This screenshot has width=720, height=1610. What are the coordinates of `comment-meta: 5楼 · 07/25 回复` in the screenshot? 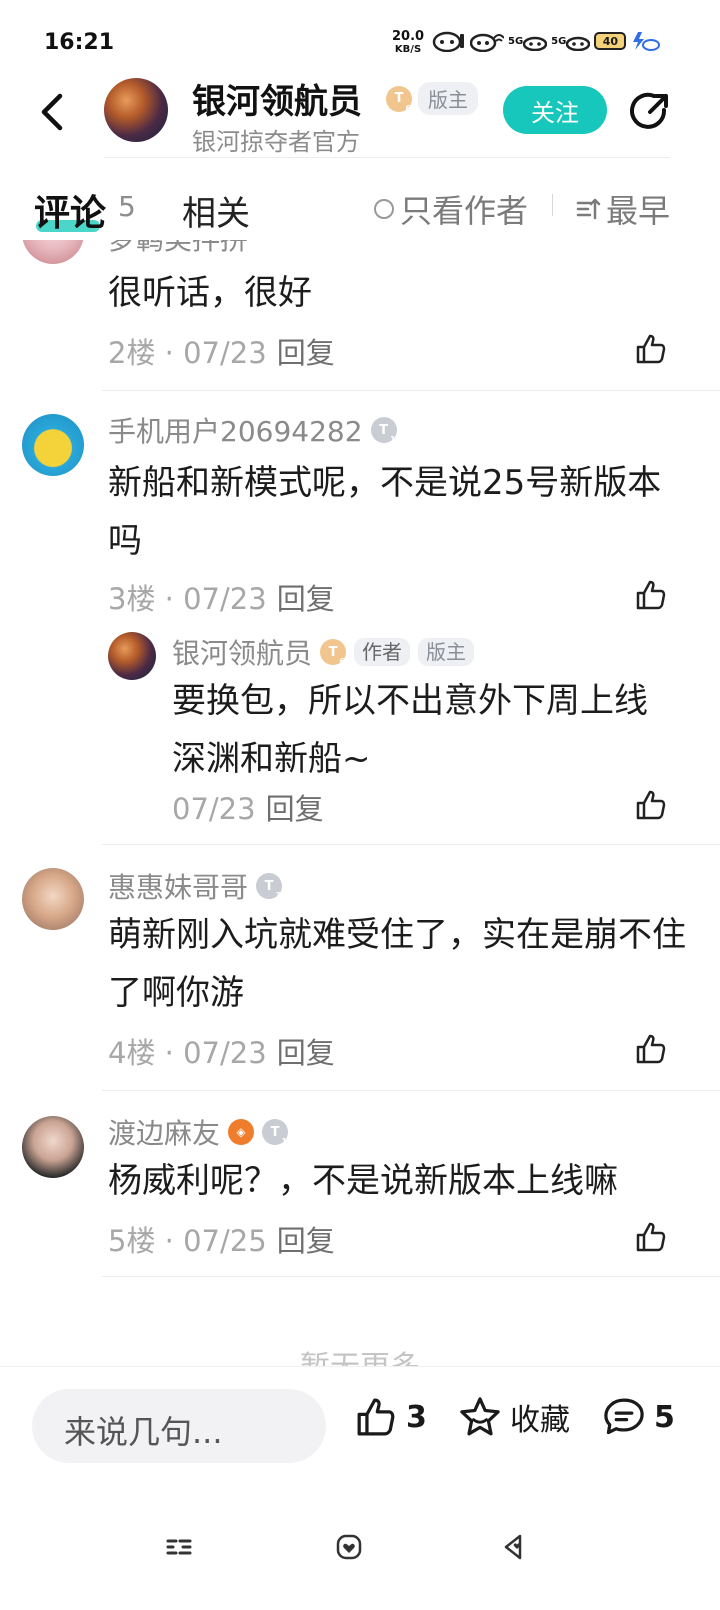 It's located at (221, 1241).